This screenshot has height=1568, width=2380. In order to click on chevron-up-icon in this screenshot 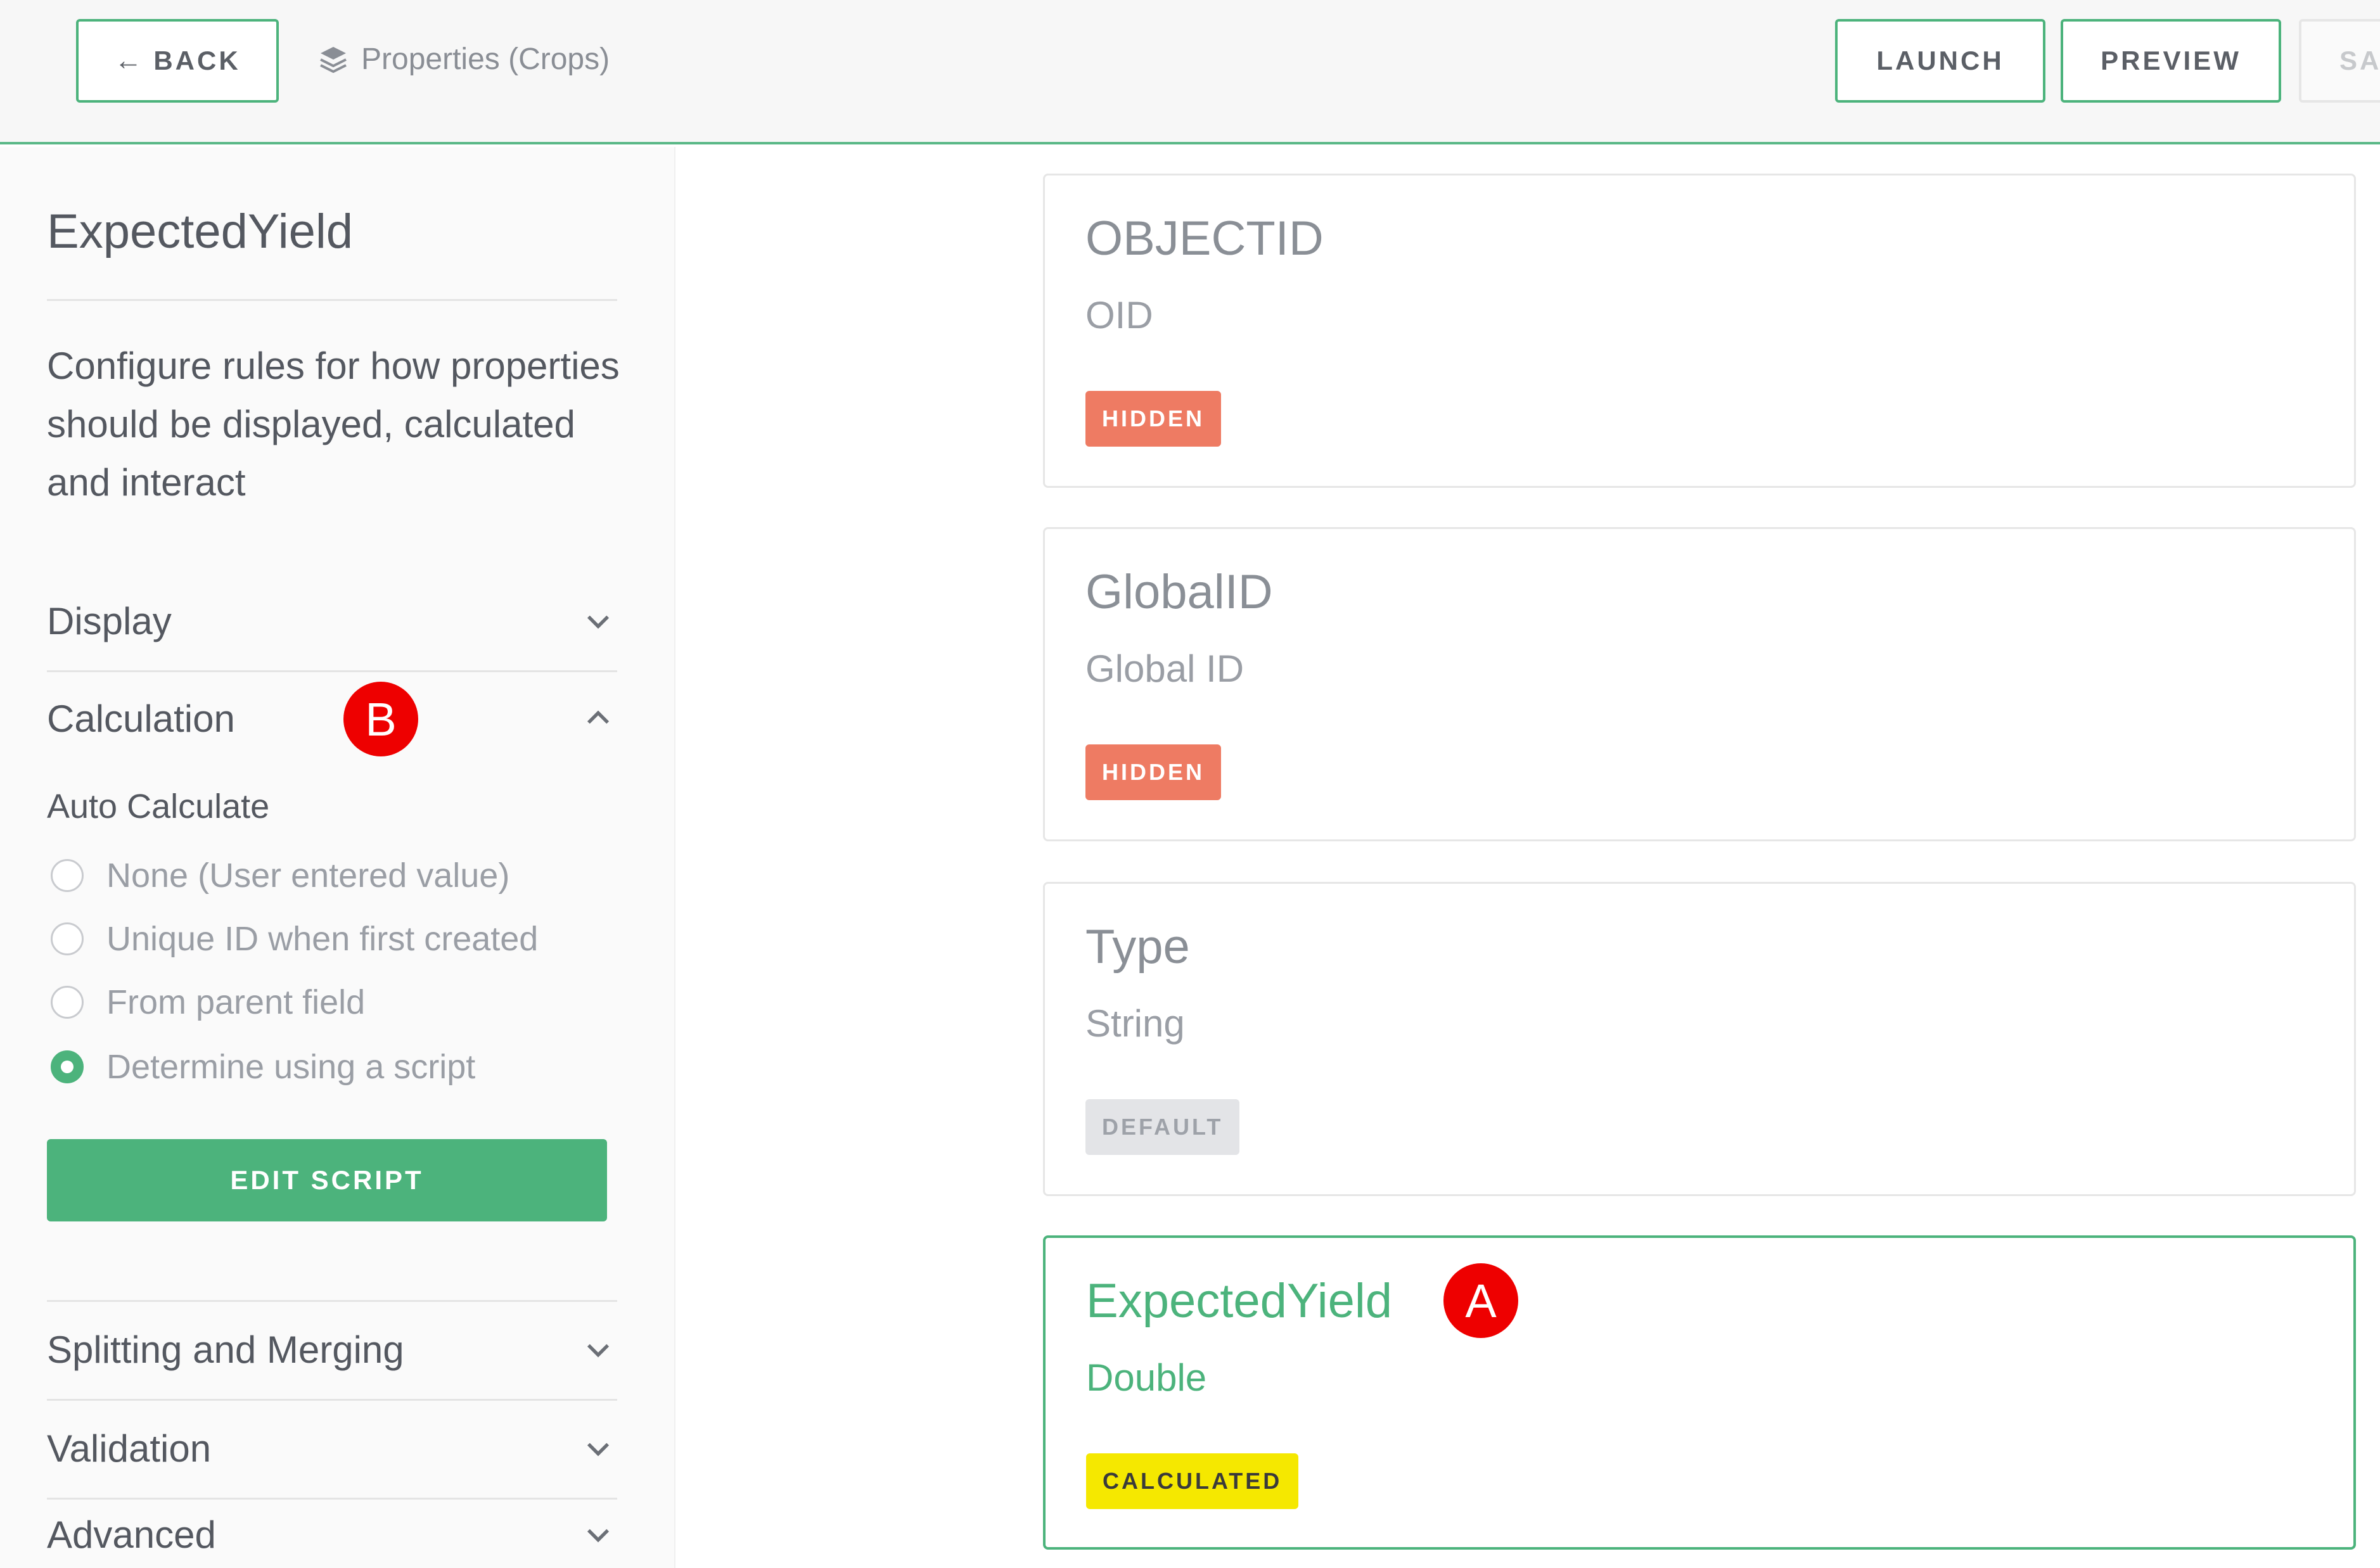, I will do `click(598, 718)`.